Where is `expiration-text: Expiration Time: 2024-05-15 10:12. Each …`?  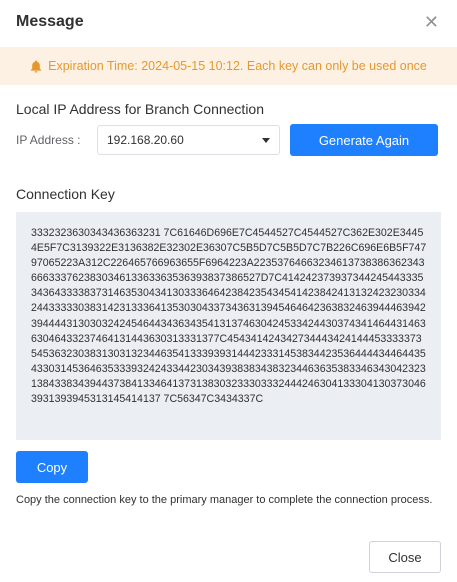
expiration-text: Expiration Time: 2024-05-15 10:12. Each … is located at coordinates (237, 66).